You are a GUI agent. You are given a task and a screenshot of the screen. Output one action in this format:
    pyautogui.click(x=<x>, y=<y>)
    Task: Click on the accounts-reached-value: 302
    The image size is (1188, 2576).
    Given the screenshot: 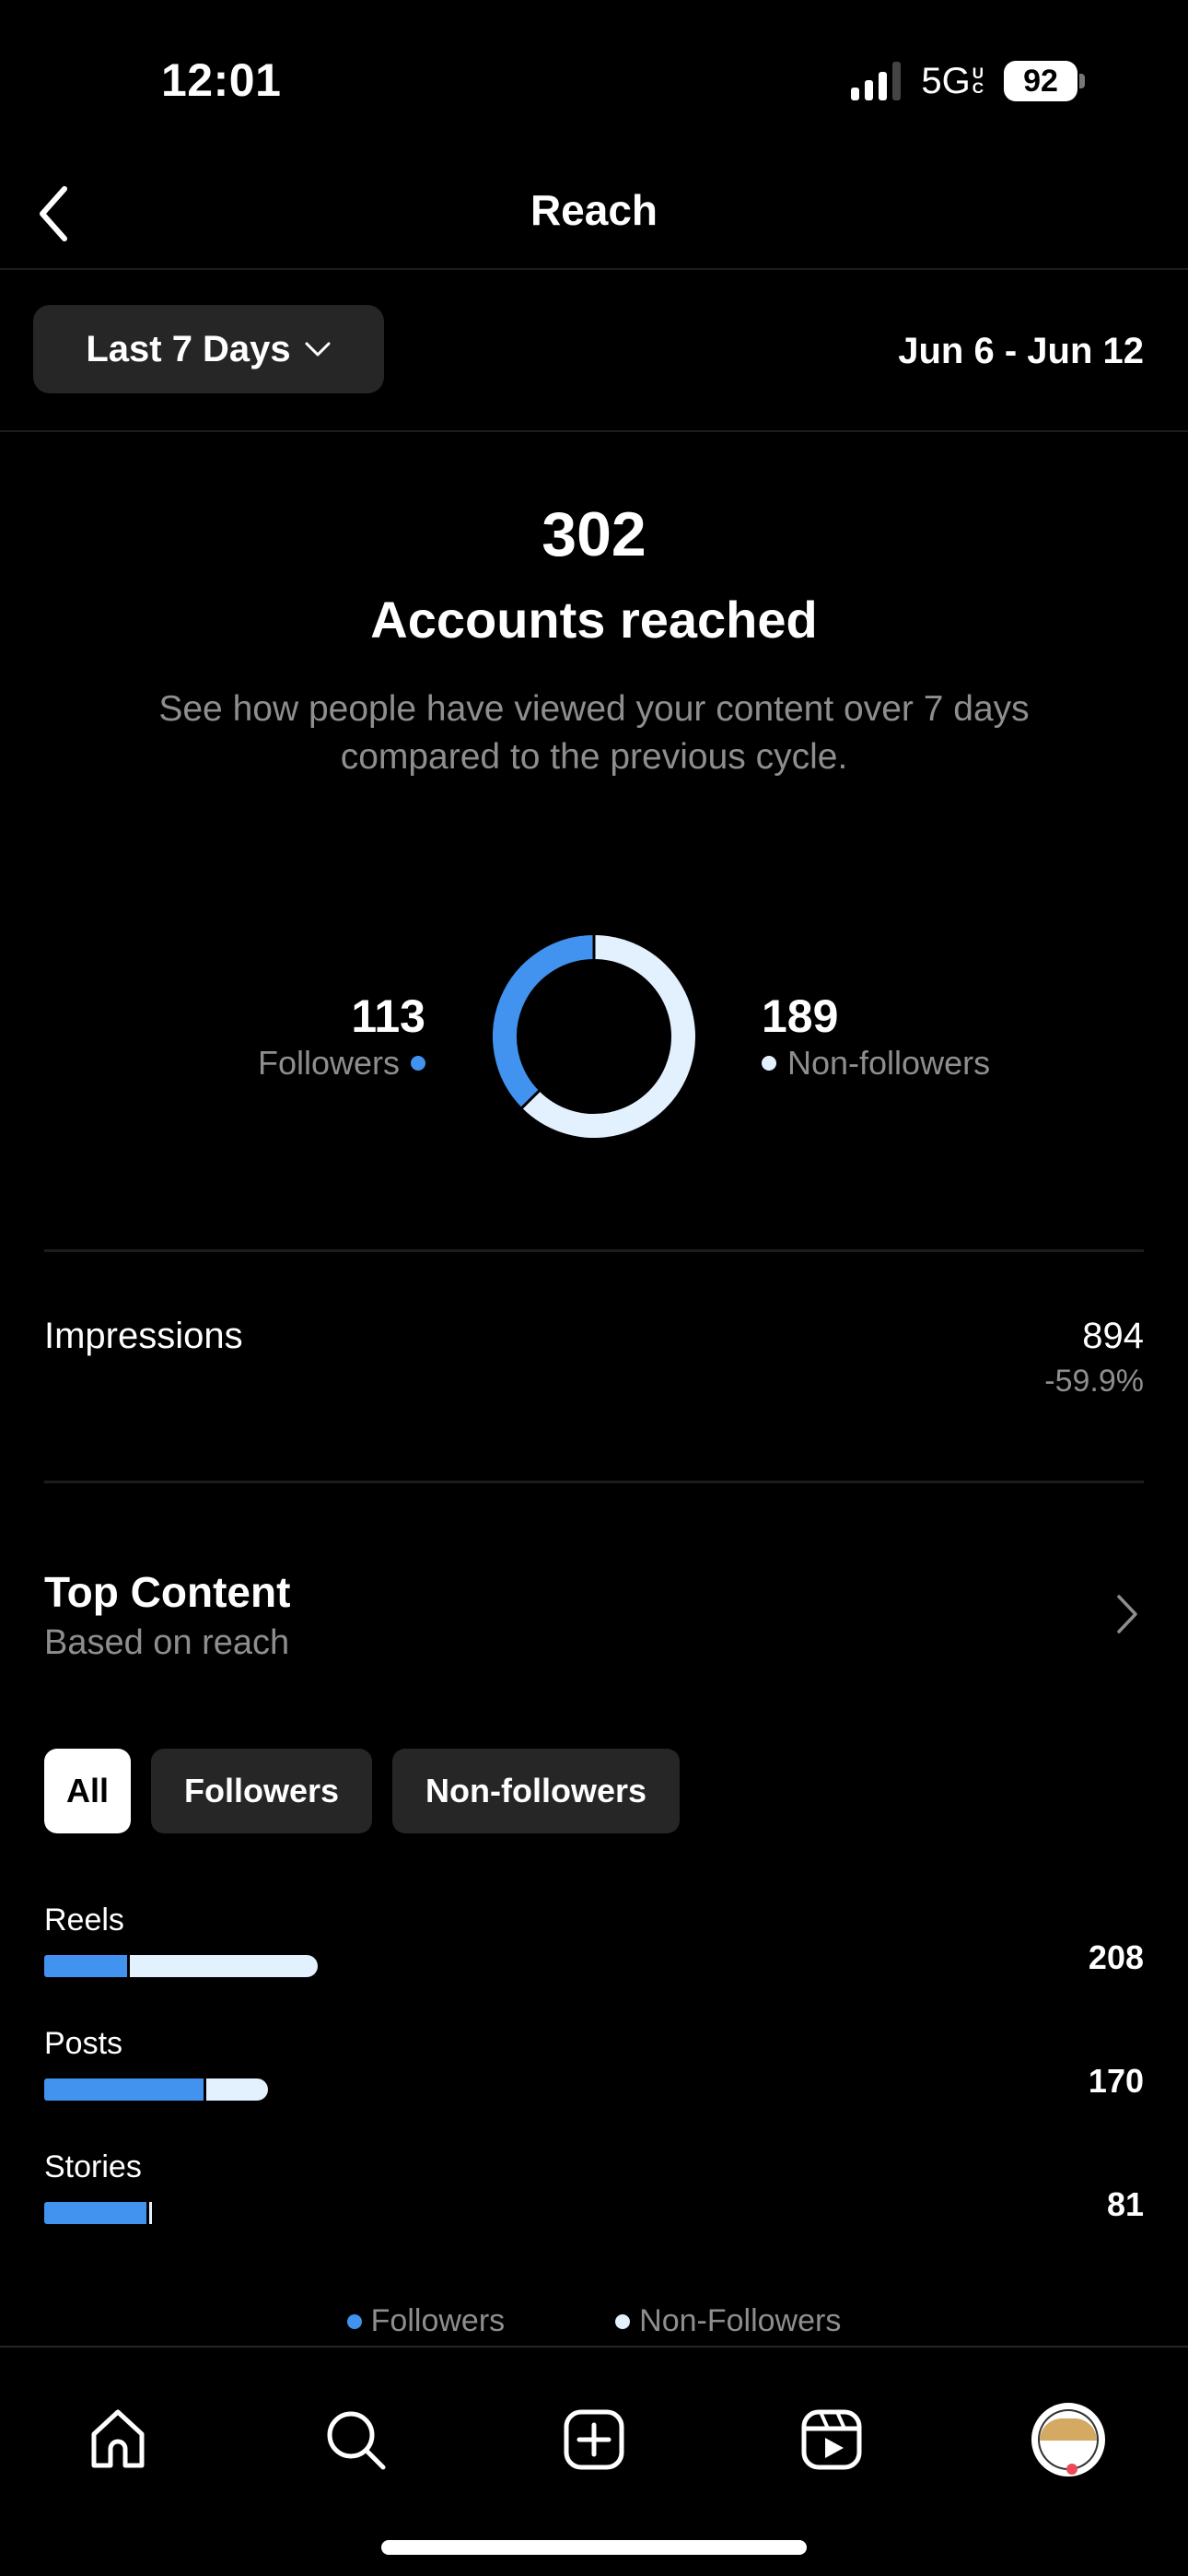 What is the action you would take?
    pyautogui.click(x=594, y=534)
    